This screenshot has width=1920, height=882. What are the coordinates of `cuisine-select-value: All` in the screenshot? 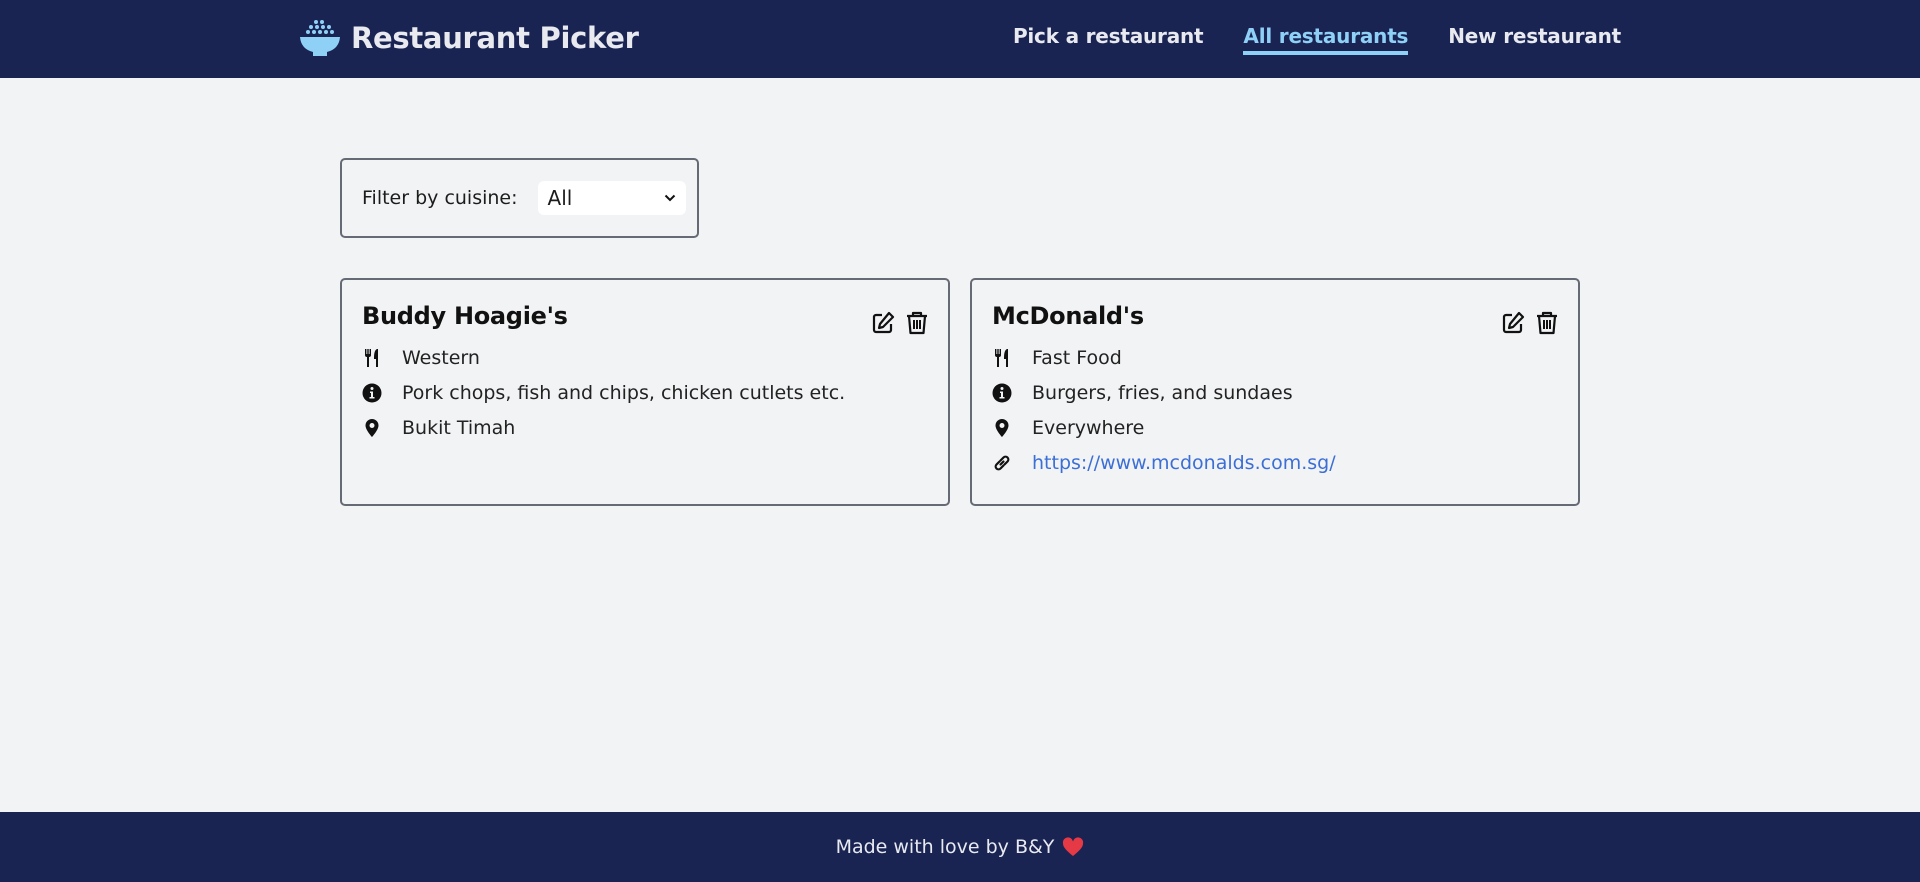 It's located at (560, 198).